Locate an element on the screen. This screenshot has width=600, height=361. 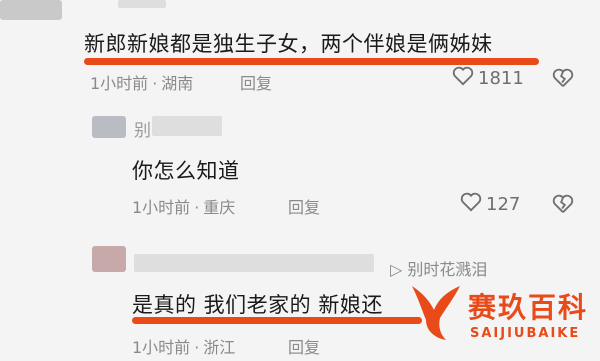
comment-meta: 1小时前 · 浙江 is located at coordinates (184, 347).